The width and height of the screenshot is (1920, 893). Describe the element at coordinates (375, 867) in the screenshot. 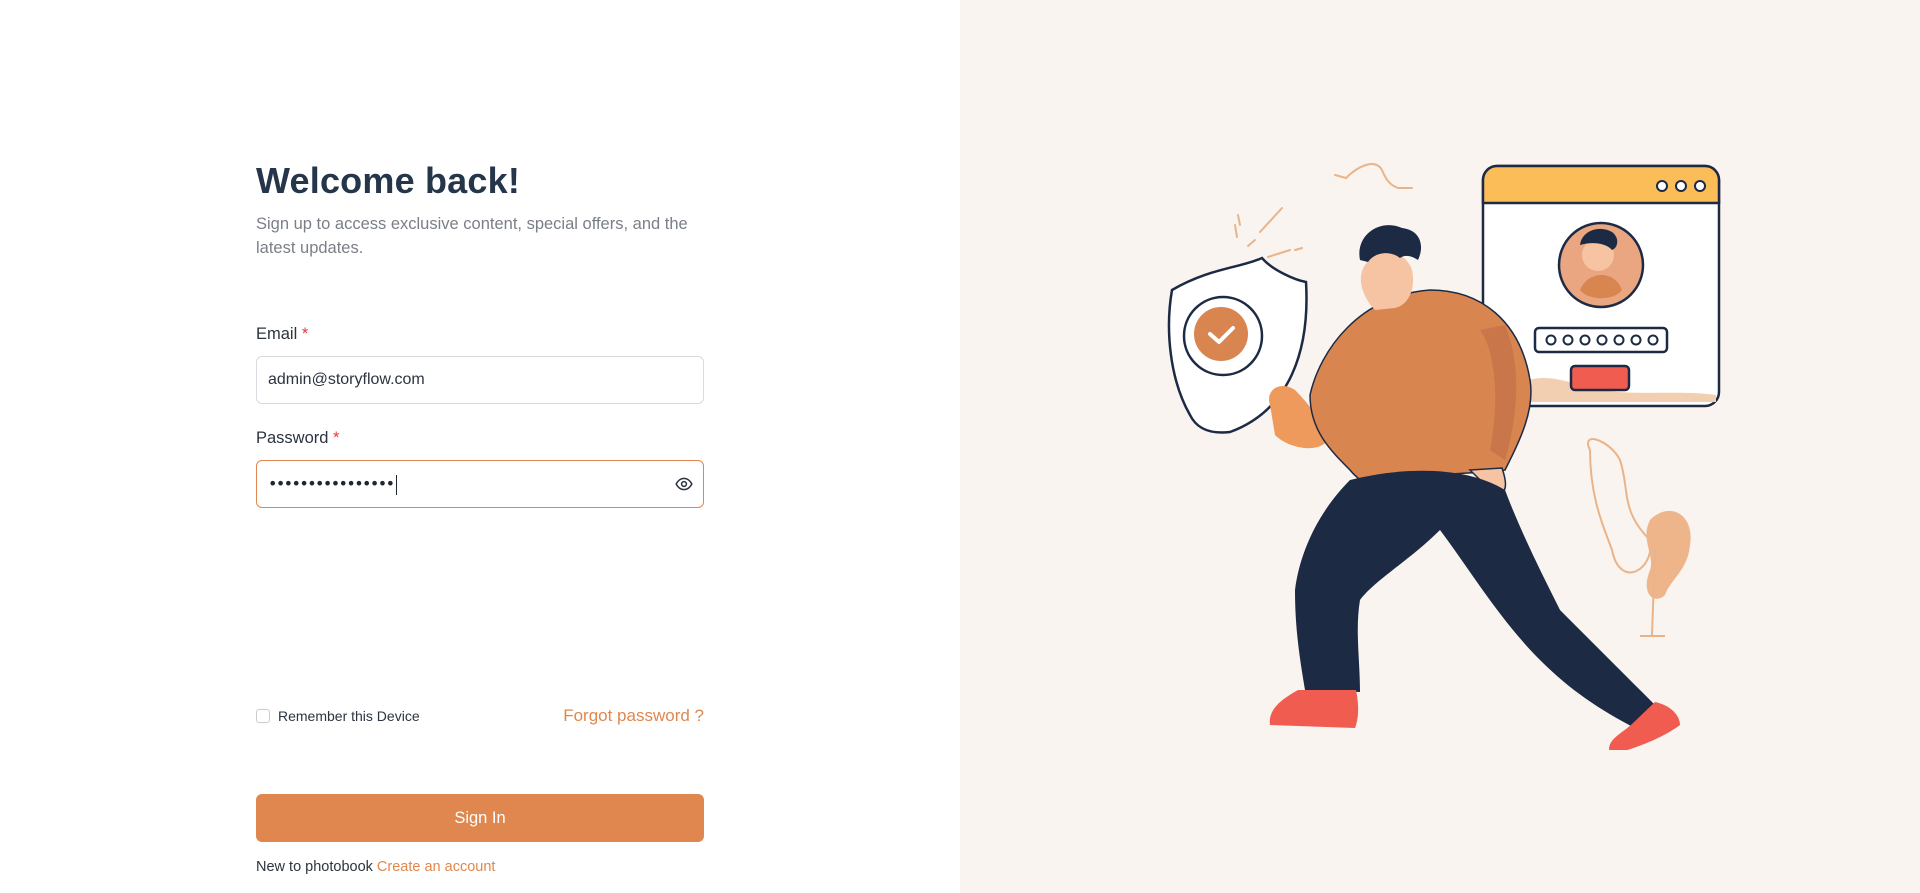

I see `signup-prompt: New to photobook Create an account` at that location.